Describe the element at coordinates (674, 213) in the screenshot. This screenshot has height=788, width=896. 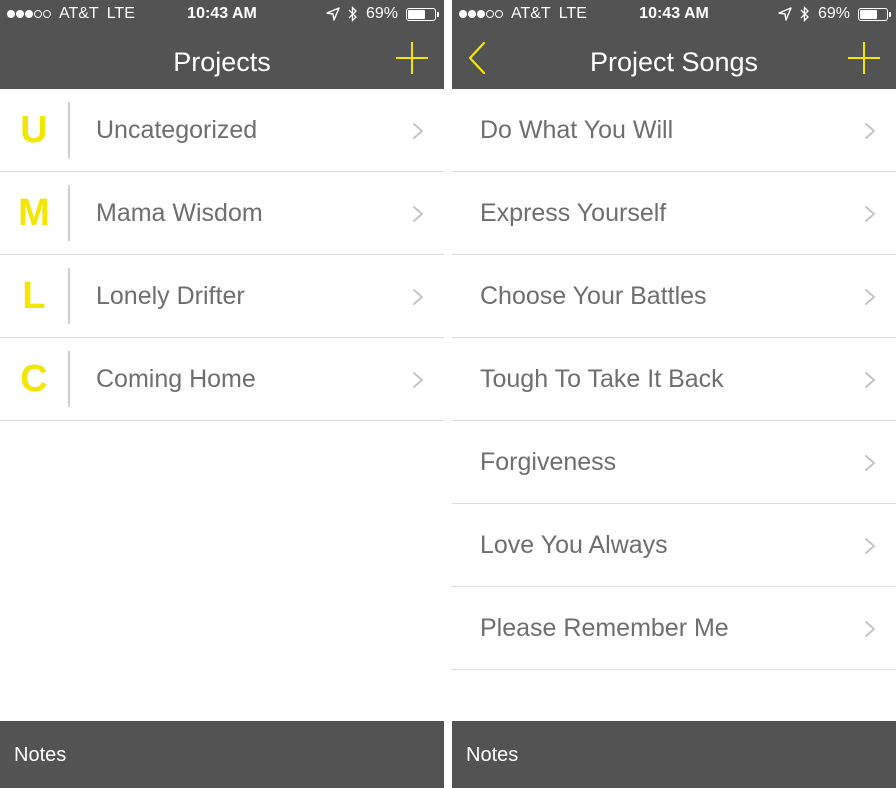
I see `song-row: Express Yourself` at that location.